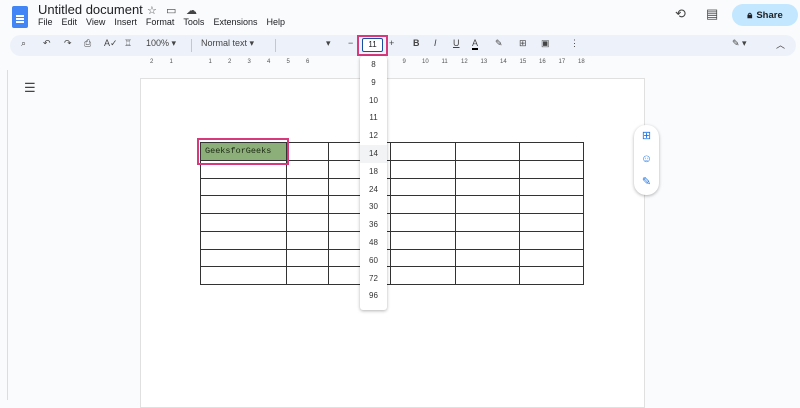  I want to click on more-options-icon: ⋮, so click(574, 43).